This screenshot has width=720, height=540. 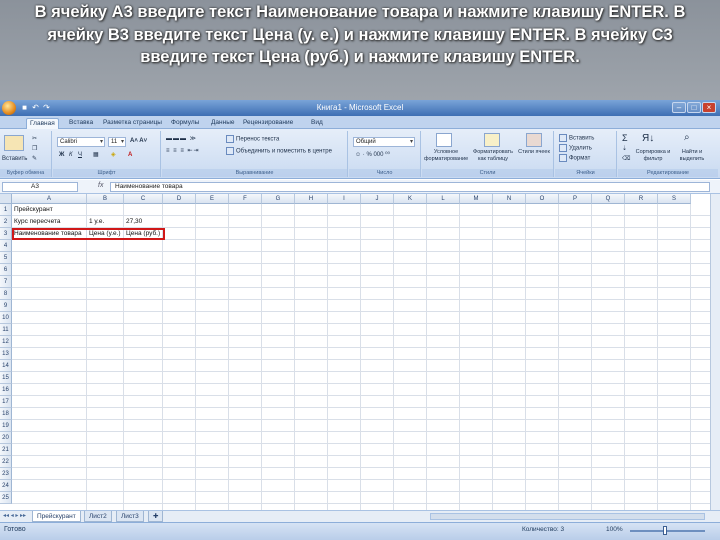 What do you see at coordinates (6, 486) in the screenshot?
I see `row-header-24: 24` at bounding box center [6, 486].